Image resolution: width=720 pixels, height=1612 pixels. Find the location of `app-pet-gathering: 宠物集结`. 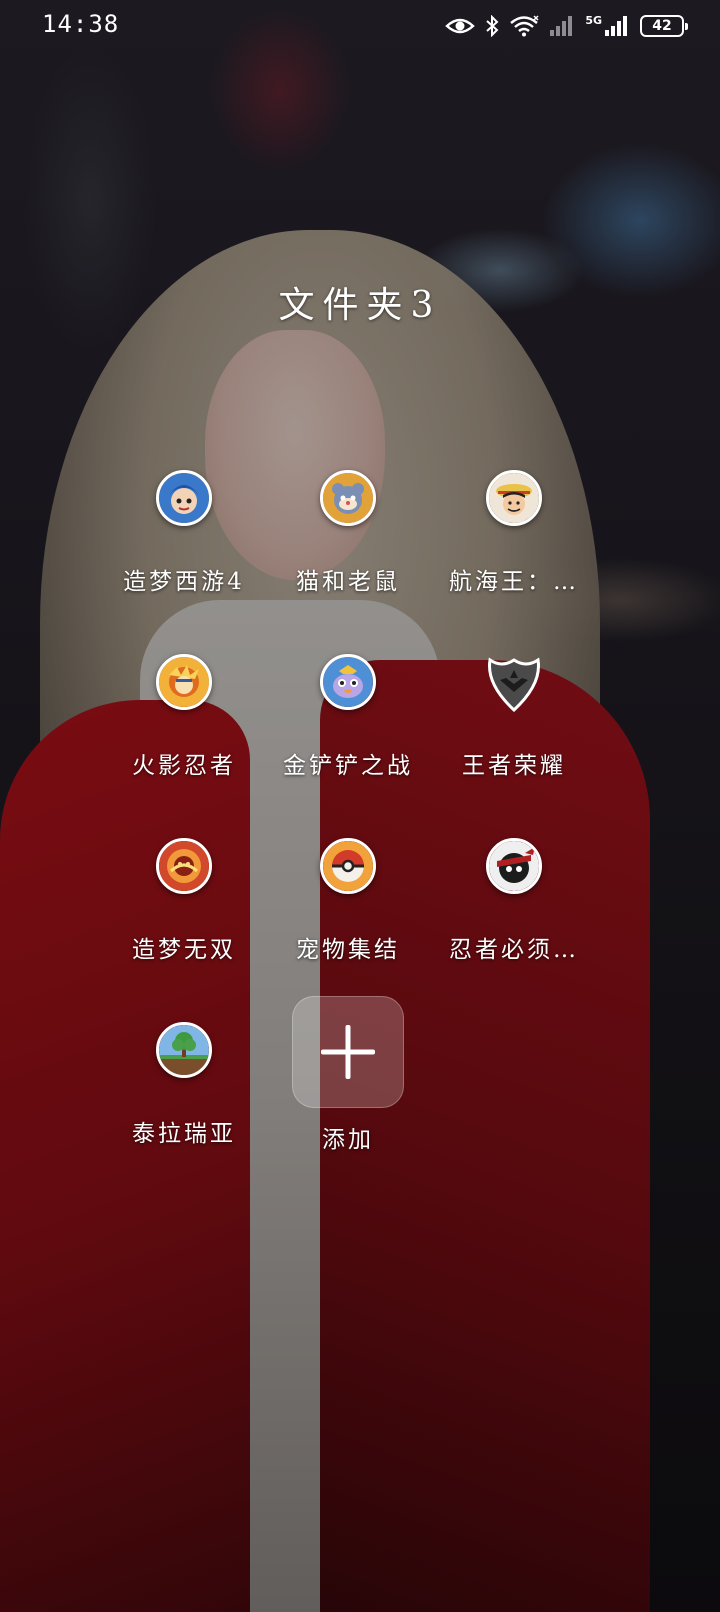

app-pet-gathering: 宠物集结 is located at coordinates (348, 918).